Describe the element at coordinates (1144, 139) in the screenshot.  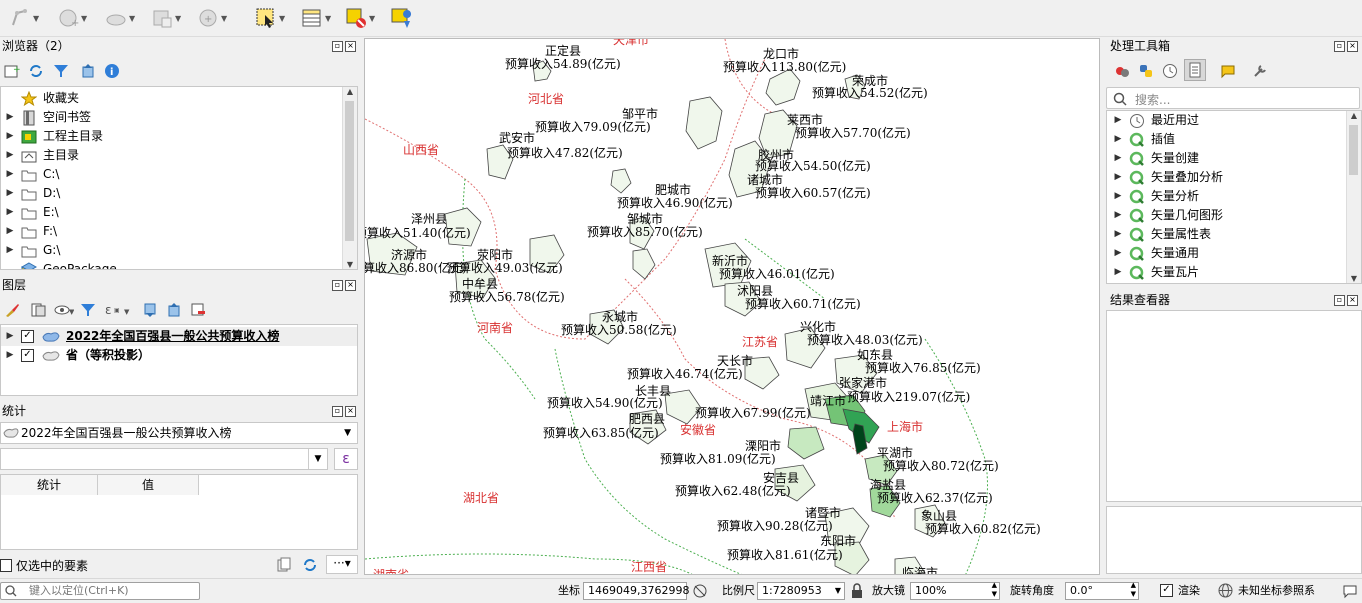
I see `toolbox-item: ▶ 插值` at that location.